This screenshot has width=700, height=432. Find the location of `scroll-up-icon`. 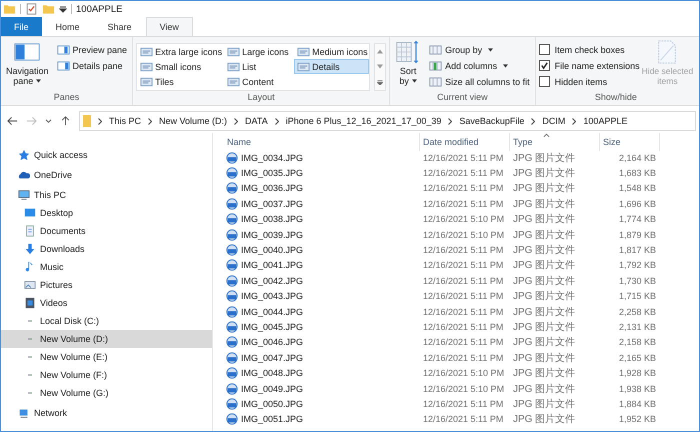

scroll-up-icon is located at coordinates (380, 51).